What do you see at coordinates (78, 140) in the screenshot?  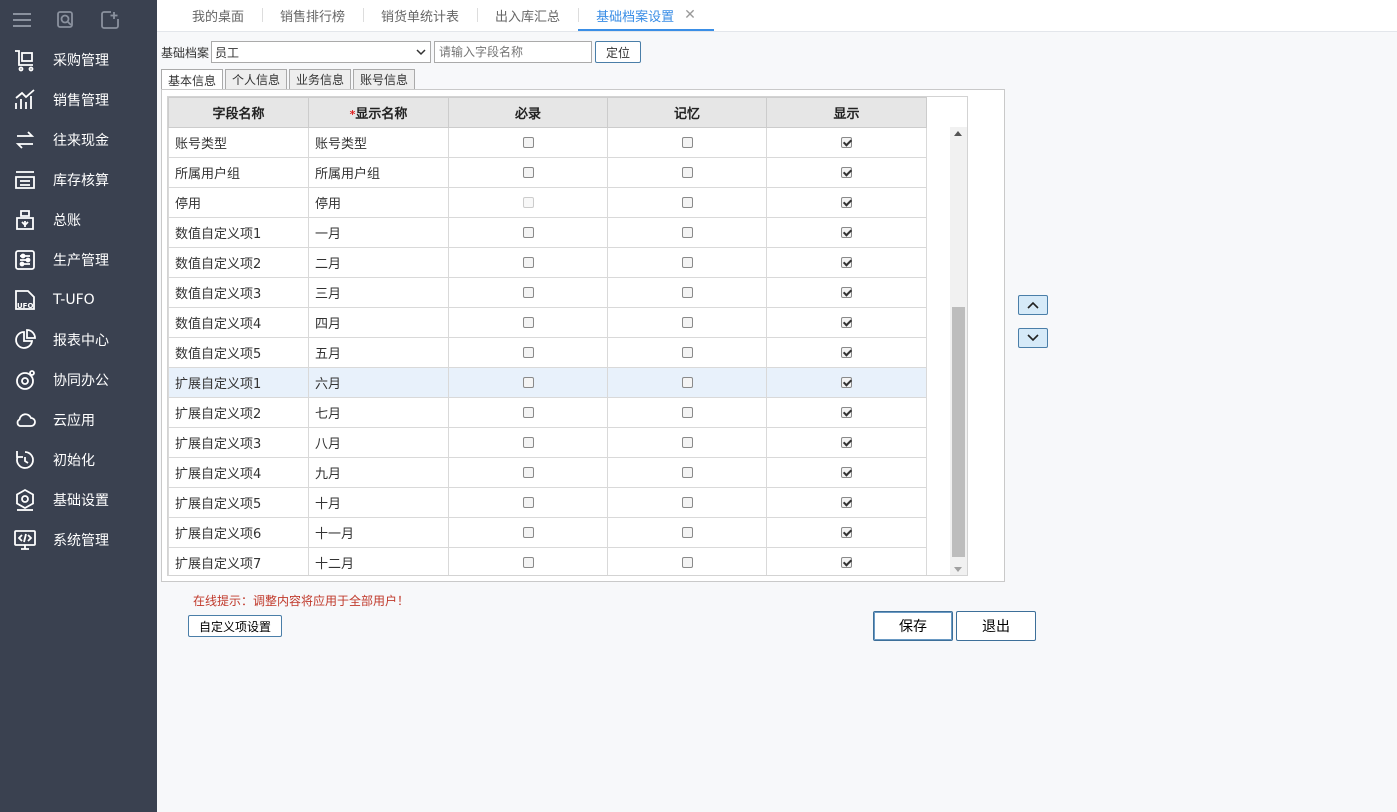 I see `sidebar-item-cash: 往来现金` at bounding box center [78, 140].